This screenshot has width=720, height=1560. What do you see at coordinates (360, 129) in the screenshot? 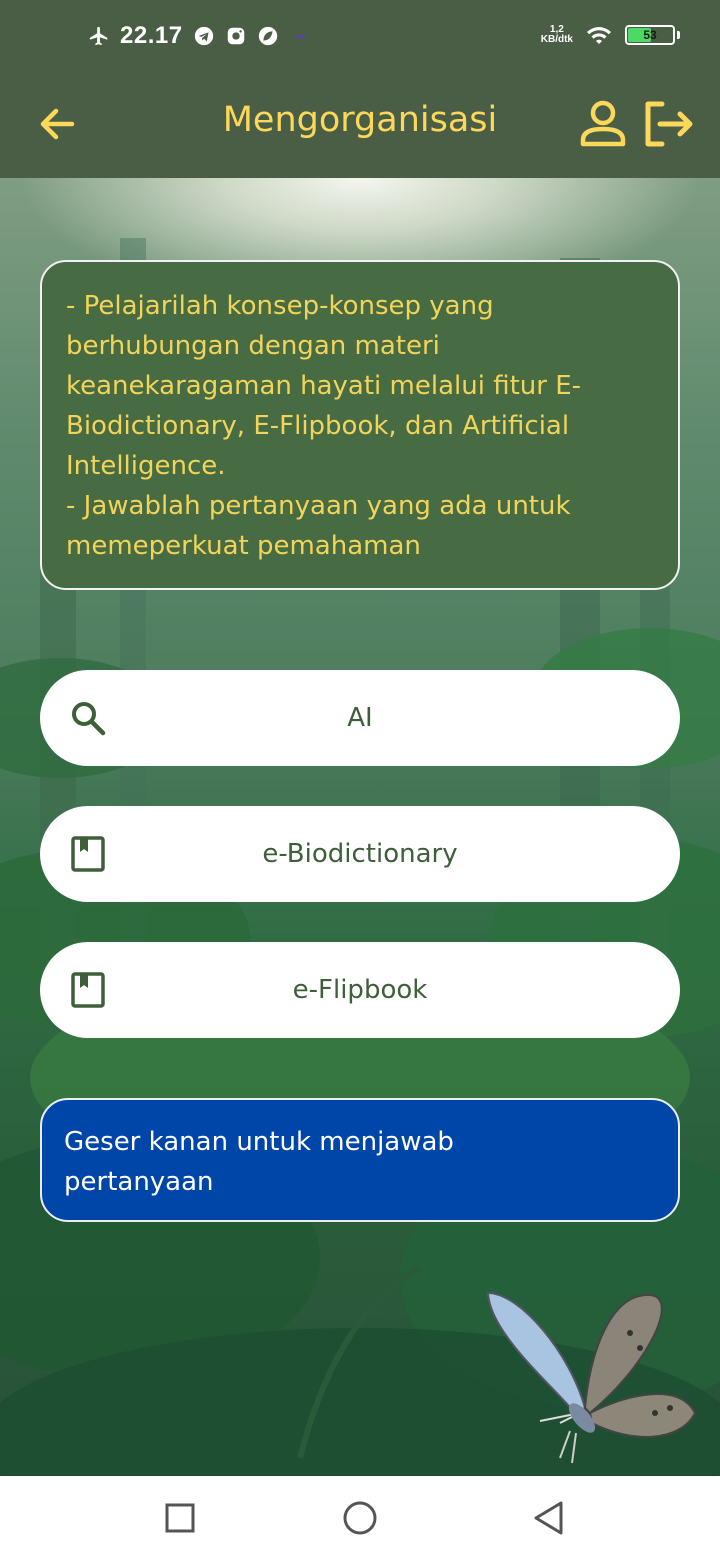
I see `app-bar: Mengorganisasi` at bounding box center [360, 129].